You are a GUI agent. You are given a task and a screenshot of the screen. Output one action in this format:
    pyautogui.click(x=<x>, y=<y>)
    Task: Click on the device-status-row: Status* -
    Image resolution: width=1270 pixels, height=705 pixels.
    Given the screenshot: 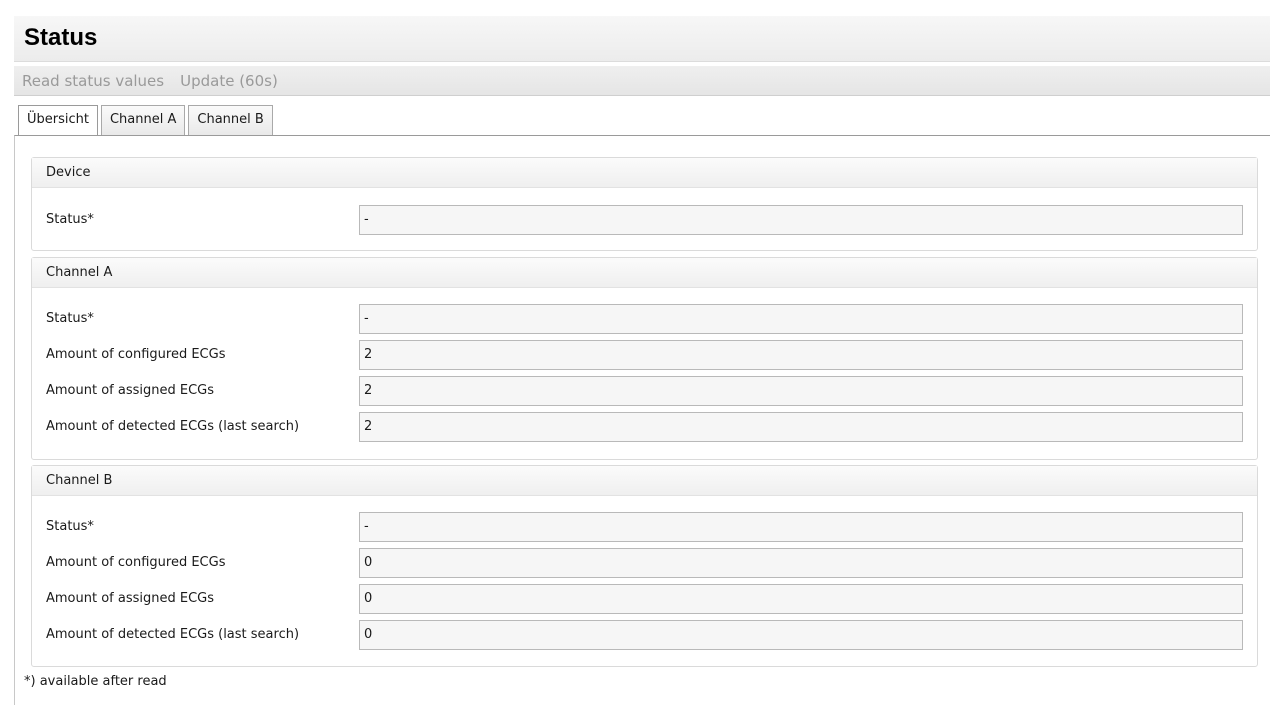 What is the action you would take?
    pyautogui.click(x=645, y=220)
    